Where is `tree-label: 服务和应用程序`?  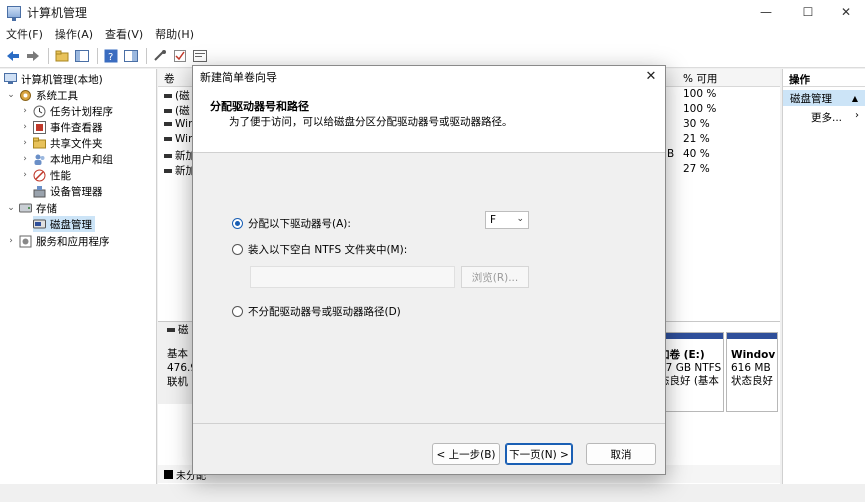 tree-label: 服务和应用程序 is located at coordinates (73, 241).